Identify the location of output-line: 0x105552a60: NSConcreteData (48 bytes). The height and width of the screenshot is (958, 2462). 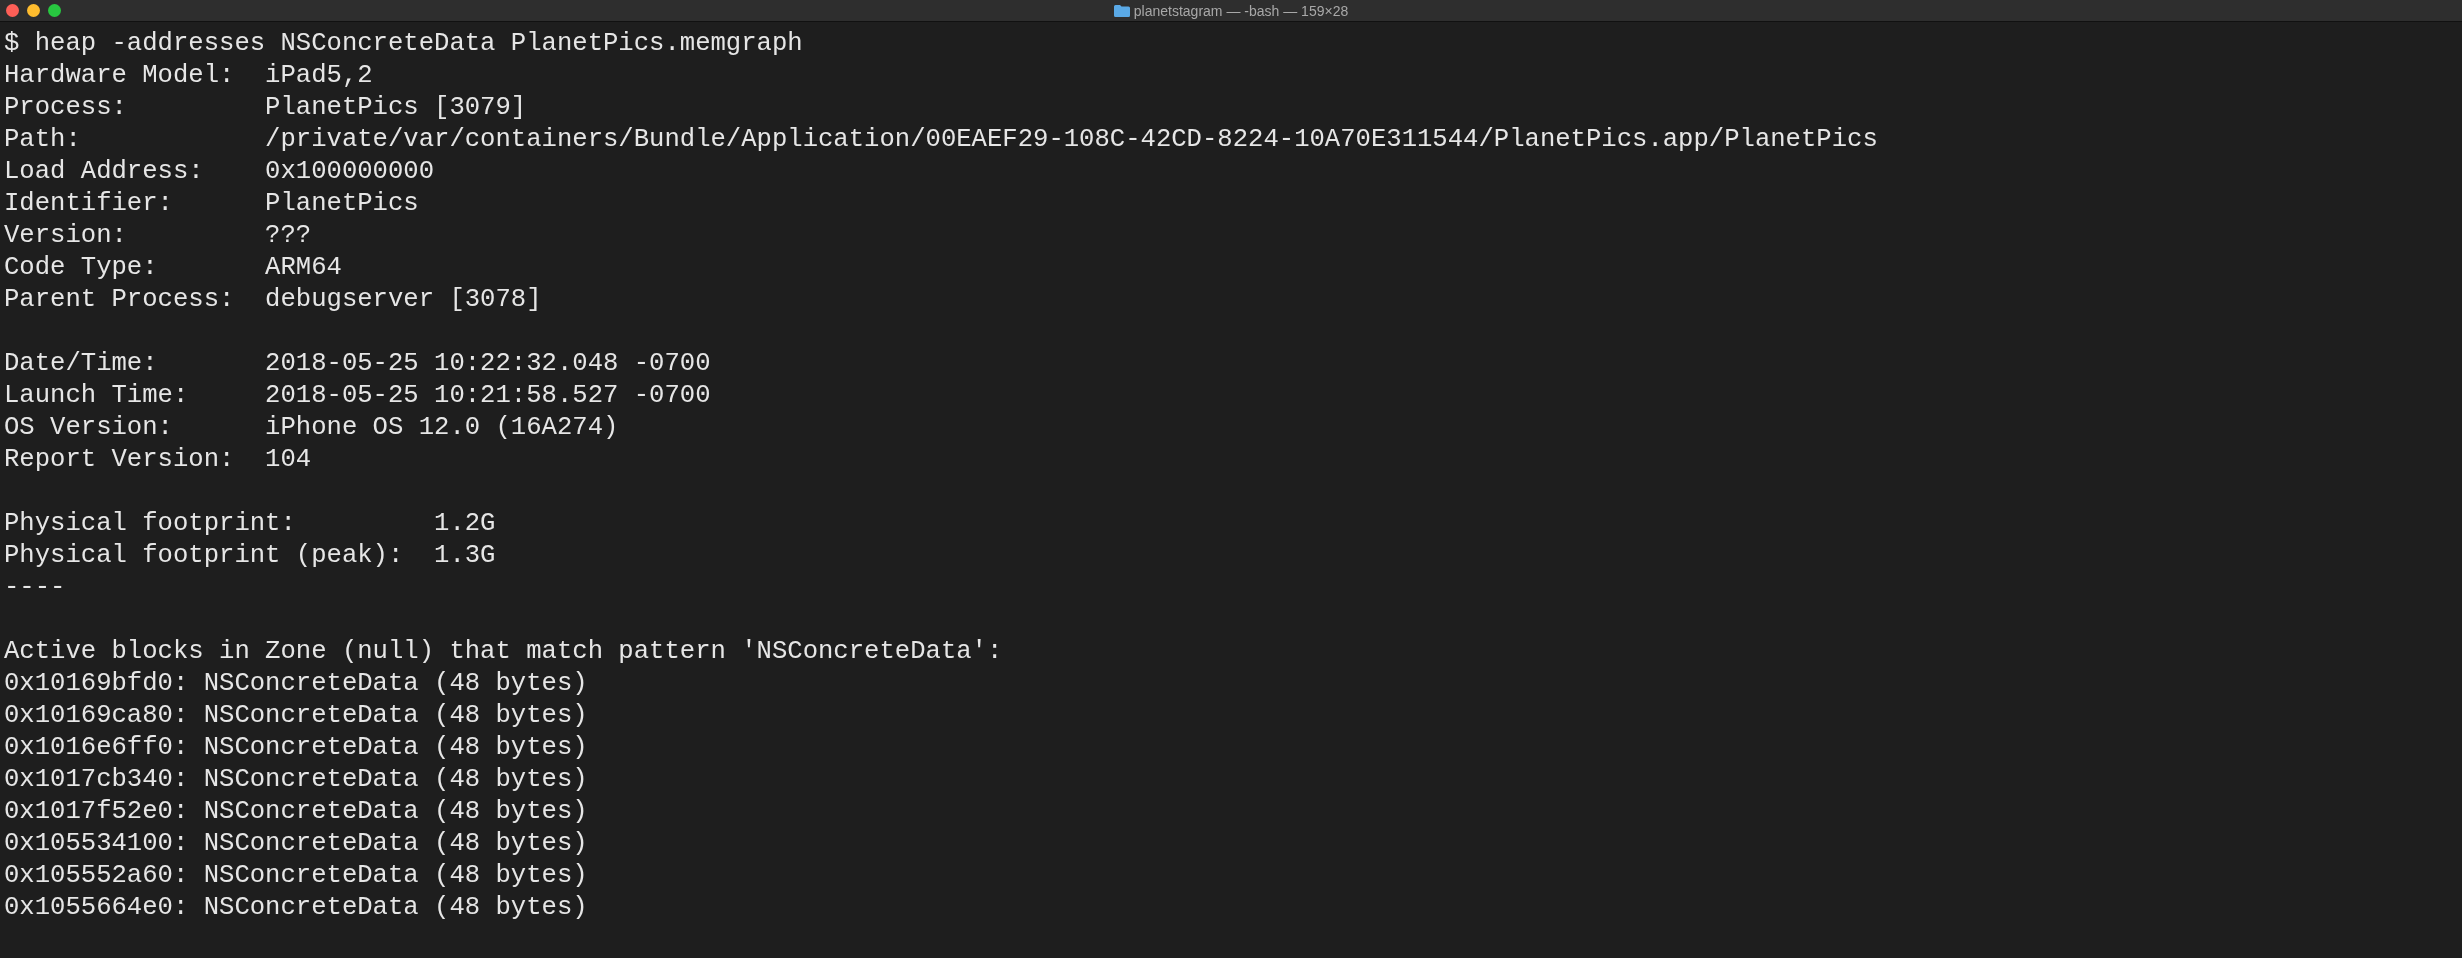
(296, 875).